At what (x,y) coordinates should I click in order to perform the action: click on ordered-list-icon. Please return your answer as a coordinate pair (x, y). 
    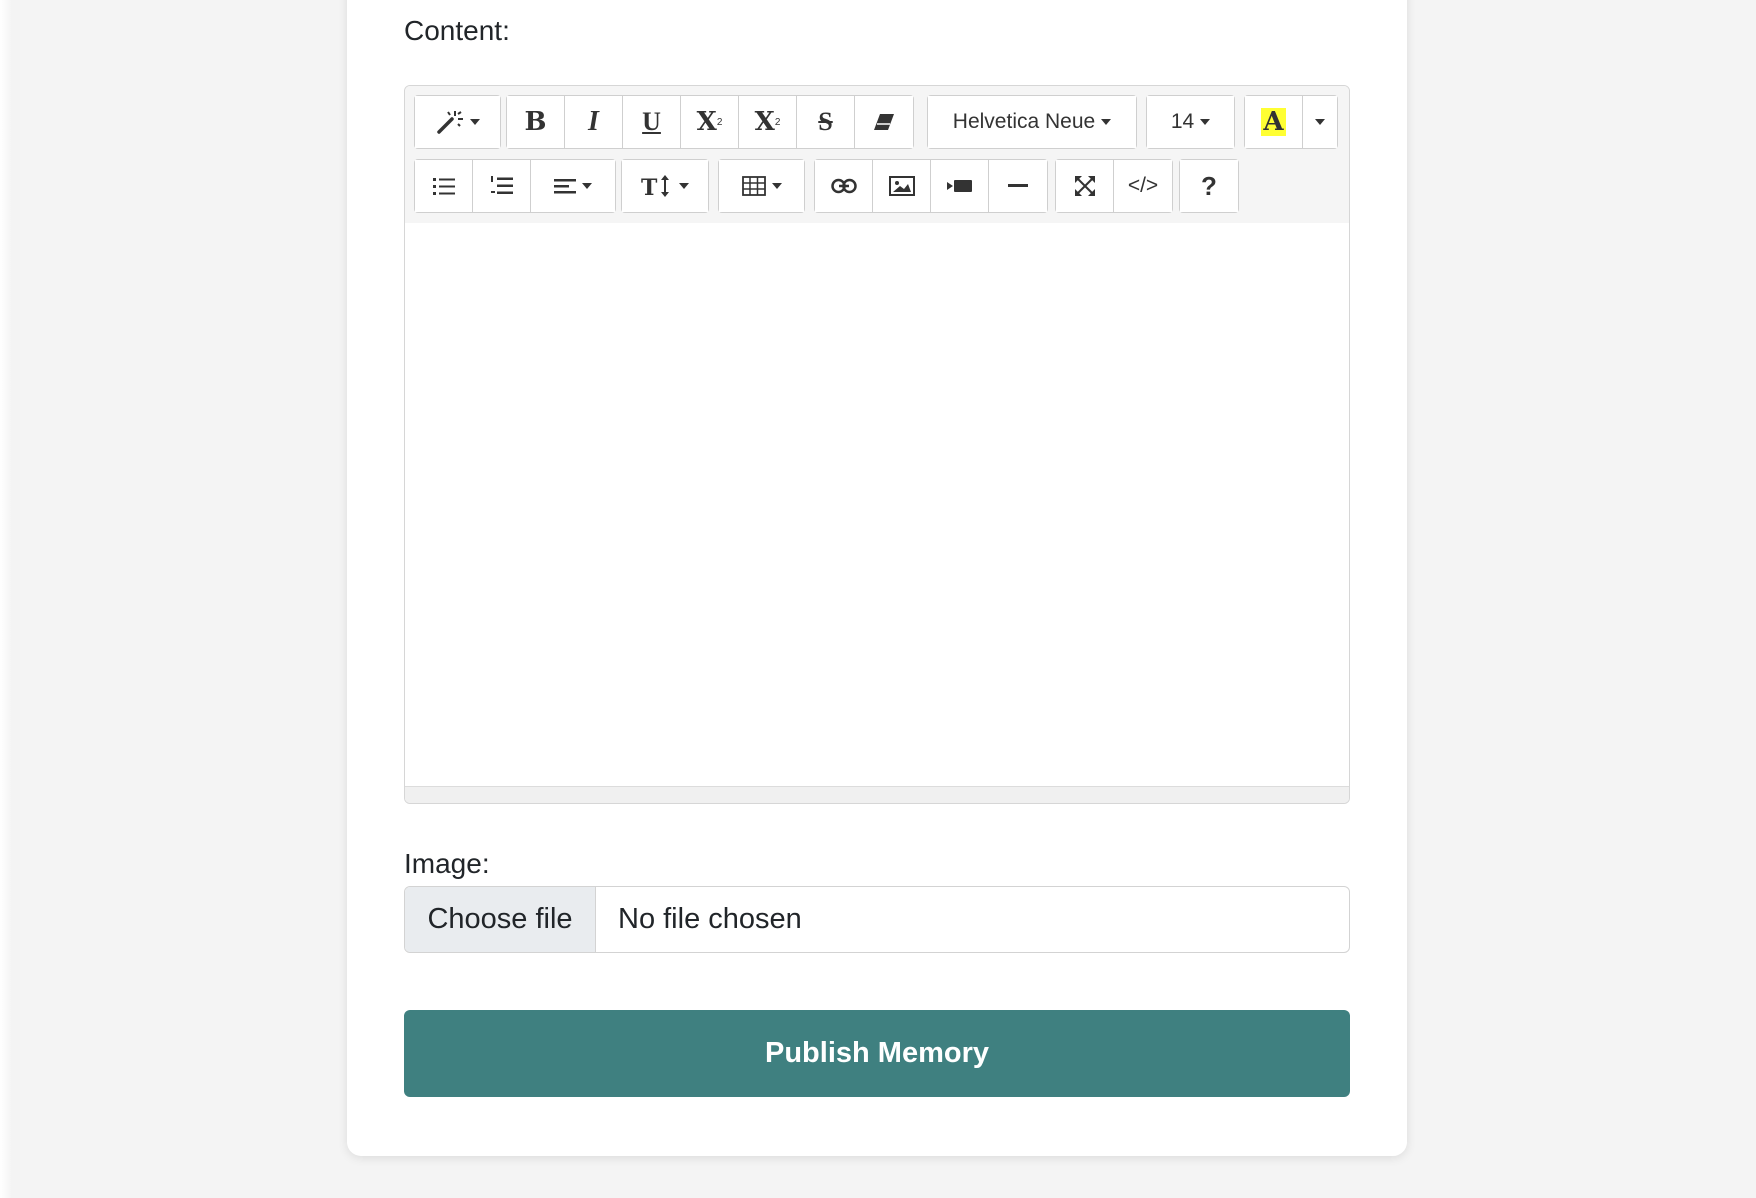
    Looking at the image, I should click on (501, 185).